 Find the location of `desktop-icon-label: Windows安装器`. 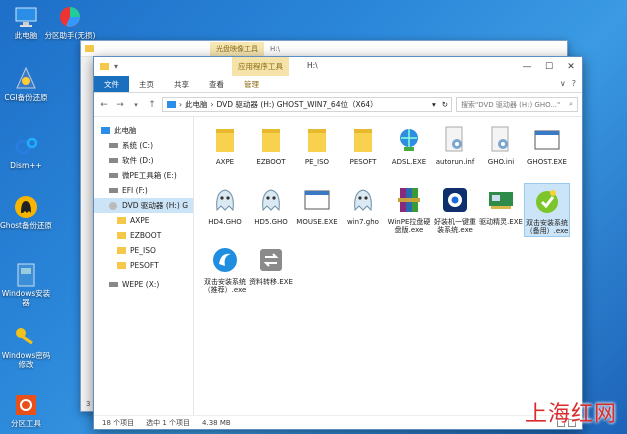

desktop-icon-label: Windows安装器 is located at coordinates (26, 298).